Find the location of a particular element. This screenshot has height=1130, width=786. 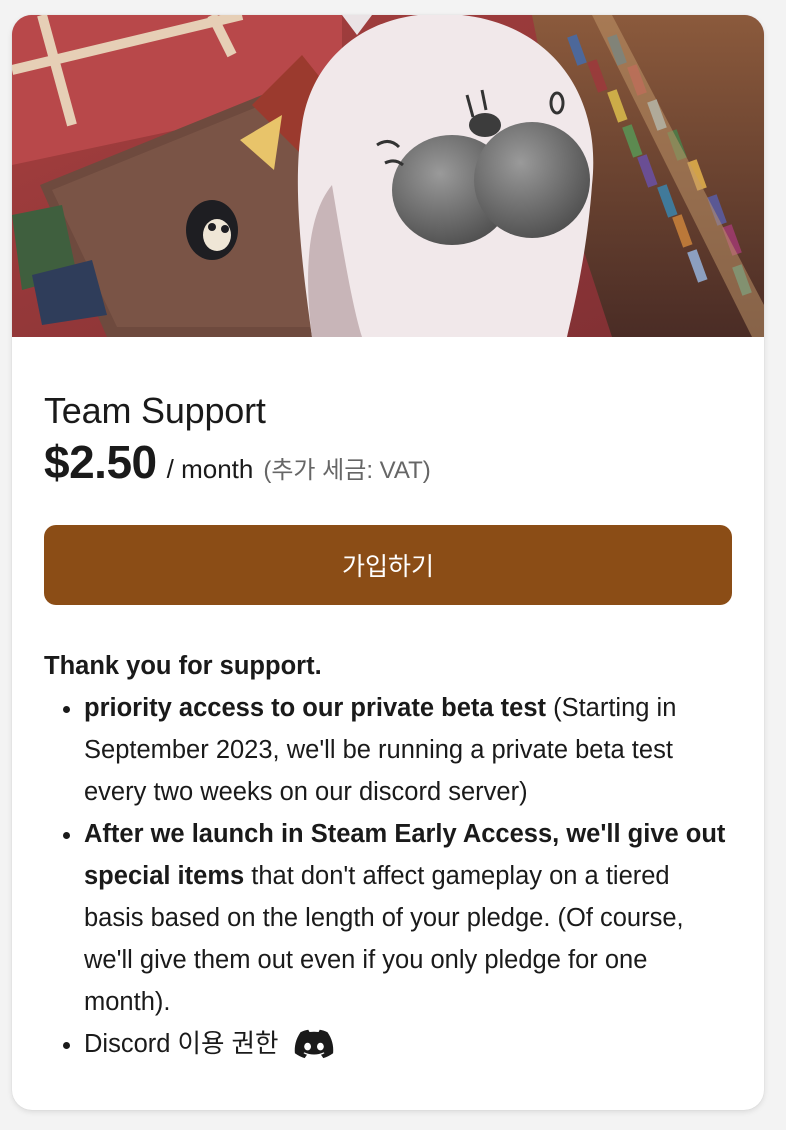

benefit-text: Discord 이용 권한 is located at coordinates (181, 1044).